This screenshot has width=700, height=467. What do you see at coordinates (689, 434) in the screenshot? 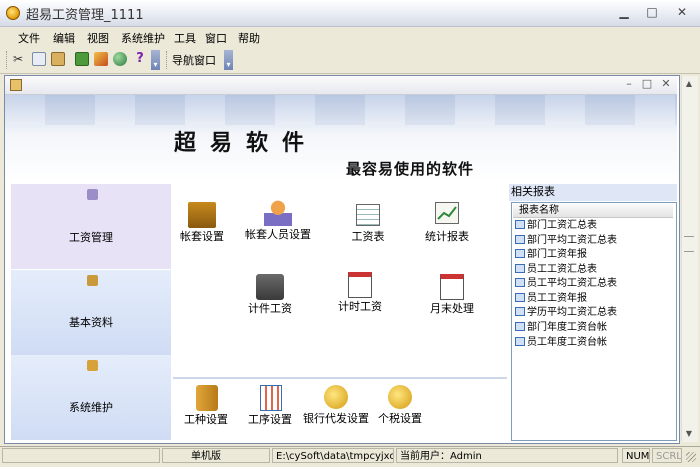
I see `scroll-down-icon: ▼` at bounding box center [689, 434].